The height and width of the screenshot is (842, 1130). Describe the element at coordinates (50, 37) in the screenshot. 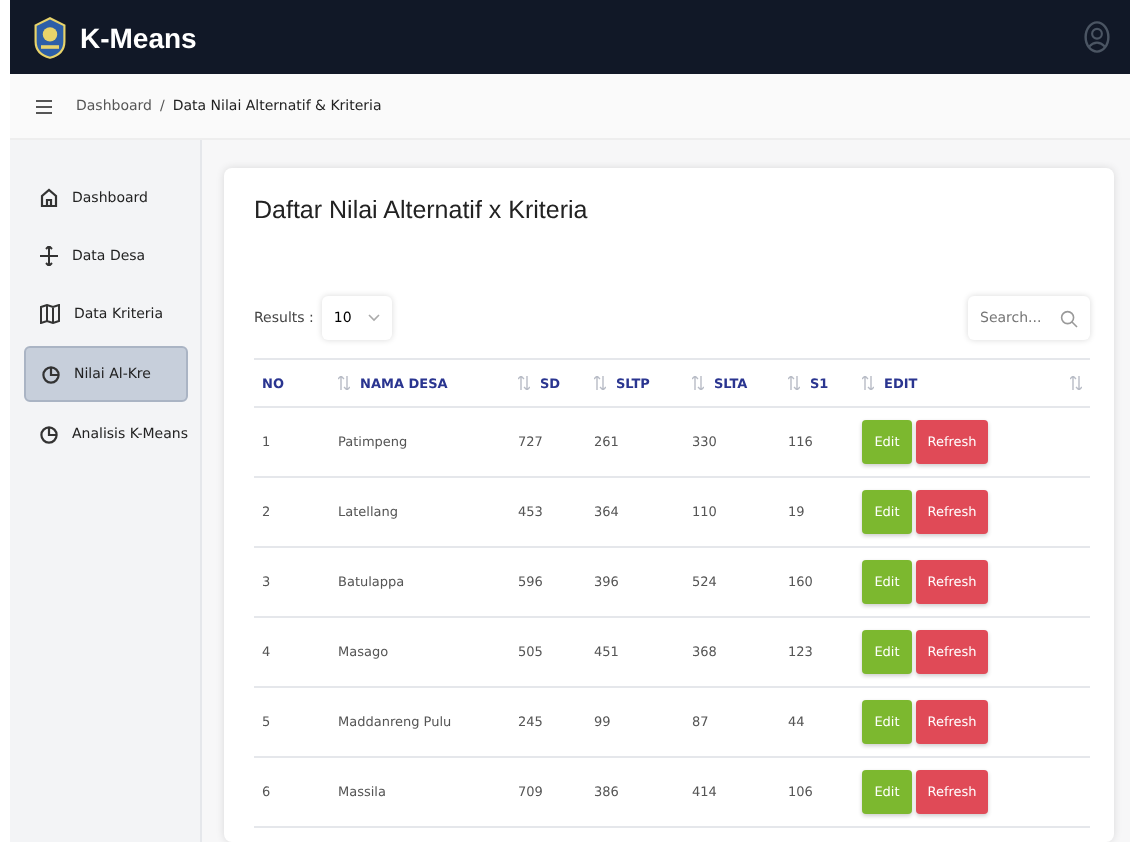

I see `emblem-icon` at that location.